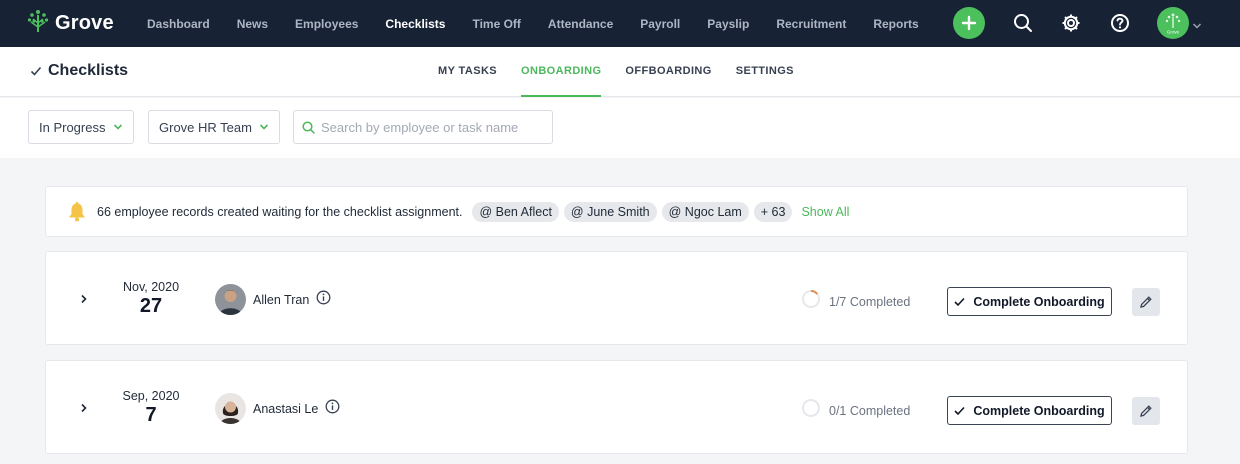  I want to click on nav-item-payslip: Payslip, so click(728, 24).